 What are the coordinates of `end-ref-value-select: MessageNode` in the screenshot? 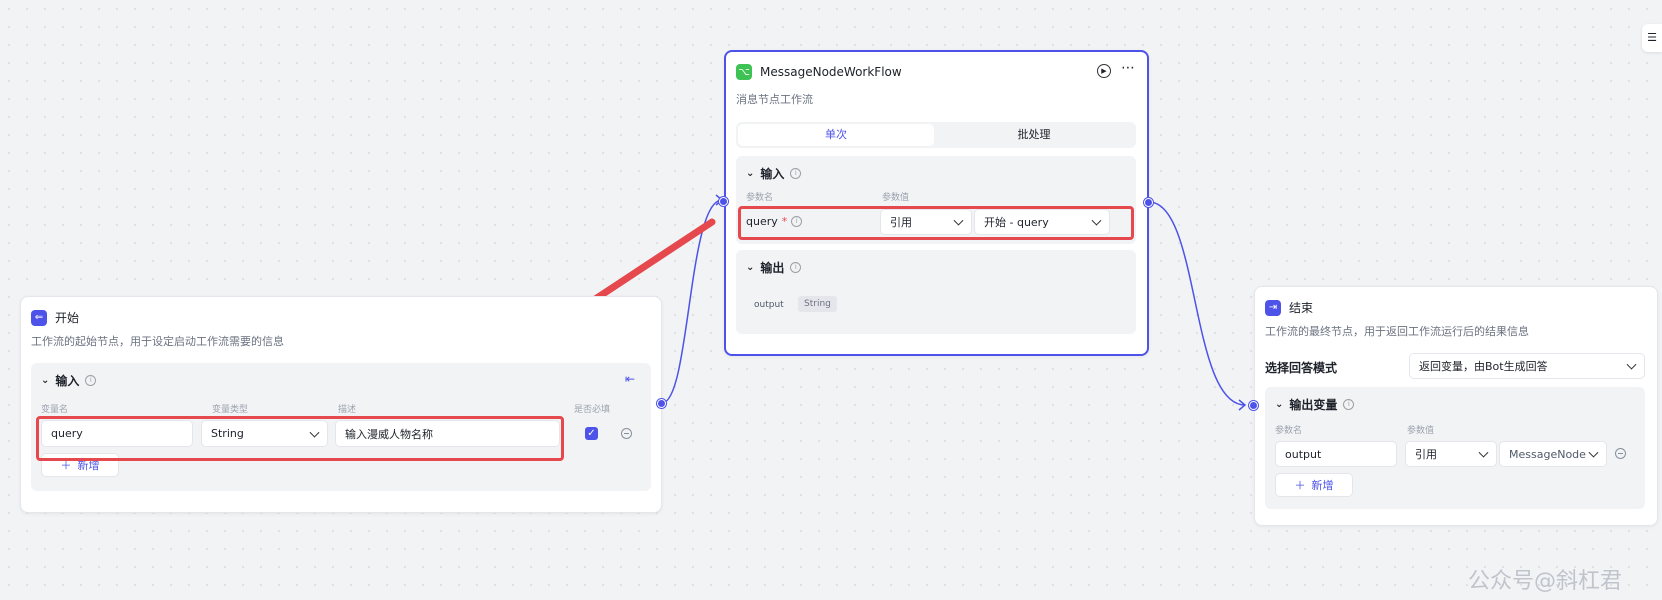 It's located at (1553, 454).